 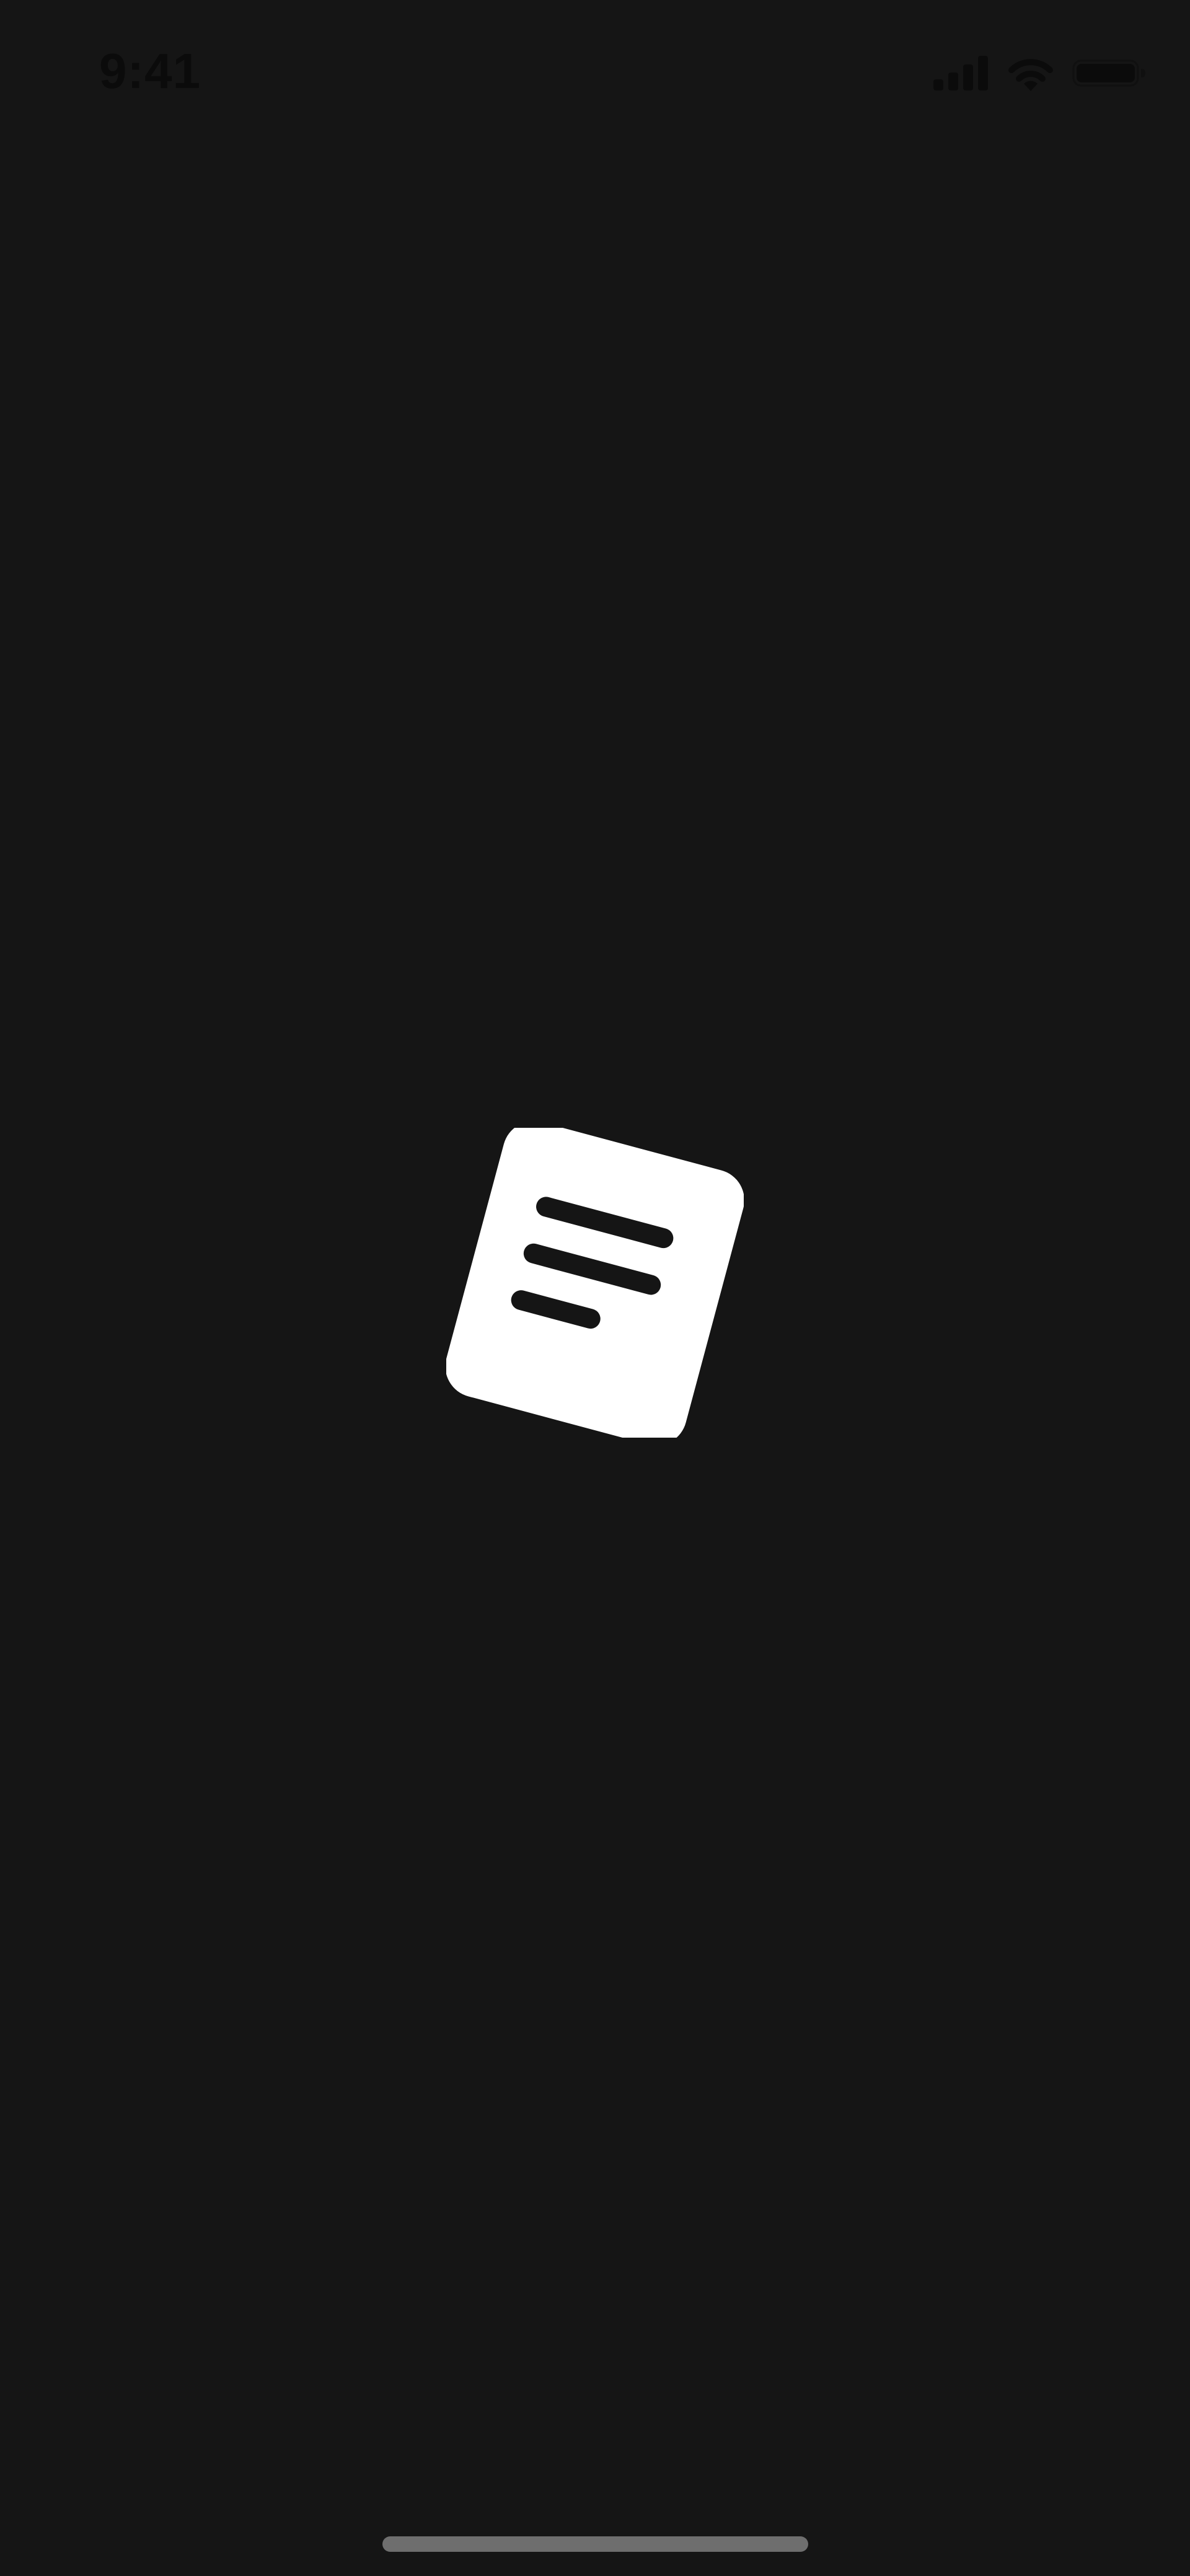 What do you see at coordinates (595, 75) in the screenshot?
I see `status-bar: 9:41` at bounding box center [595, 75].